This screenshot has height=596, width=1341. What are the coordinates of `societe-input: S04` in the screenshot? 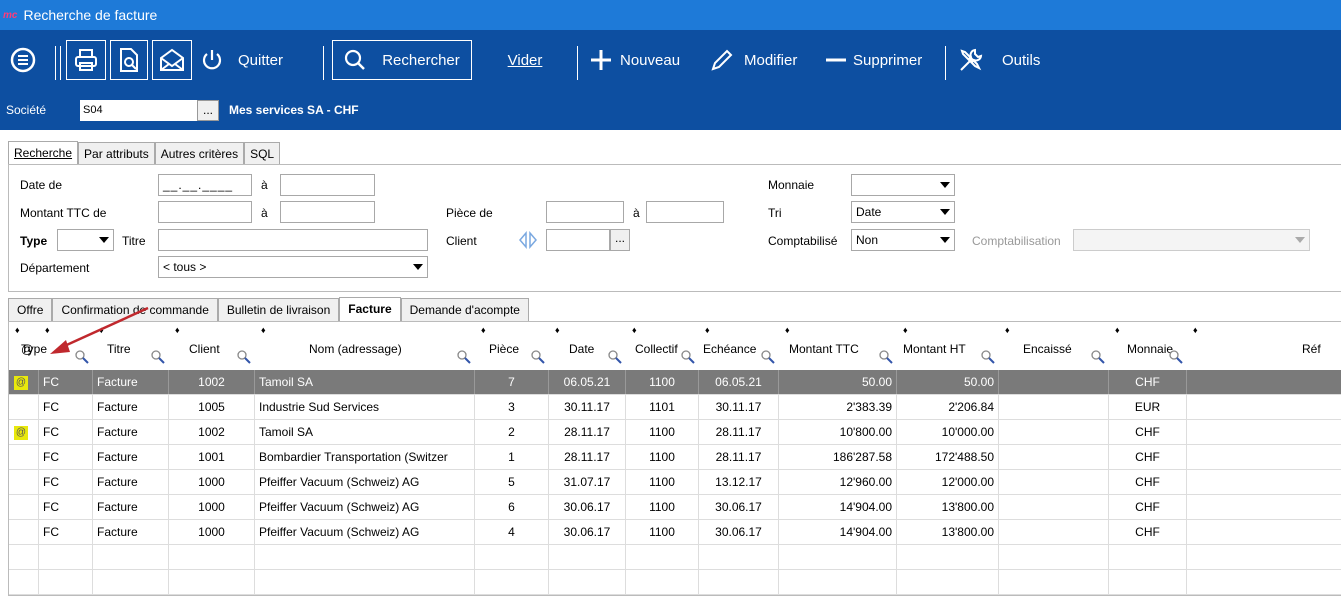 It's located at (138, 110).